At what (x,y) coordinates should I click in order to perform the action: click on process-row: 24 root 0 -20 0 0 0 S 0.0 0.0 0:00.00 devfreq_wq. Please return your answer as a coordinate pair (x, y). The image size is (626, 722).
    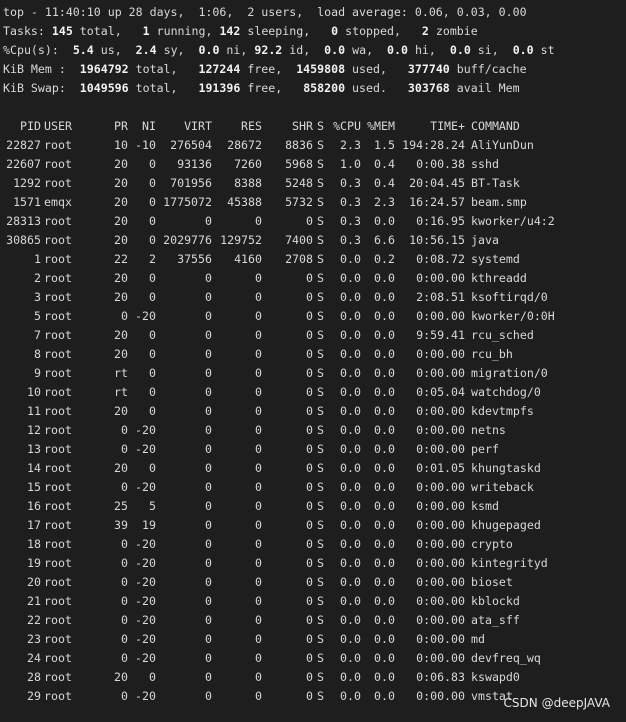
    Looking at the image, I should click on (313, 658).